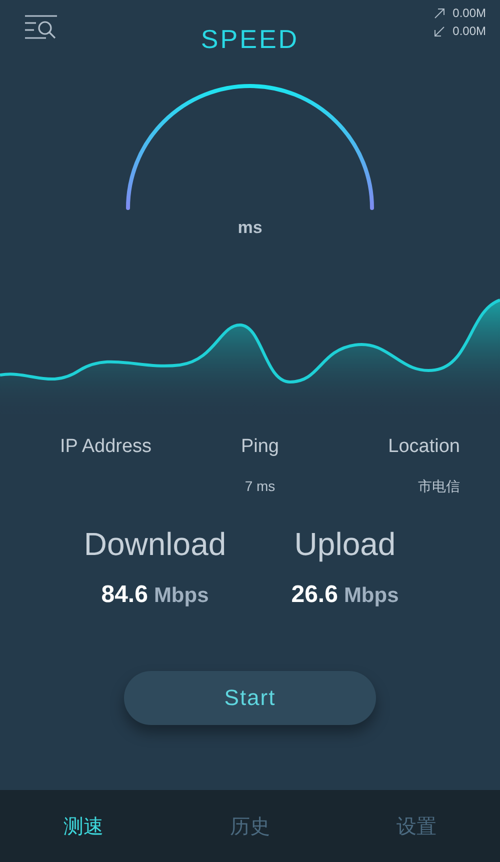 The height and width of the screenshot is (862, 500). What do you see at coordinates (250, 698) in the screenshot?
I see `start-button: Start` at bounding box center [250, 698].